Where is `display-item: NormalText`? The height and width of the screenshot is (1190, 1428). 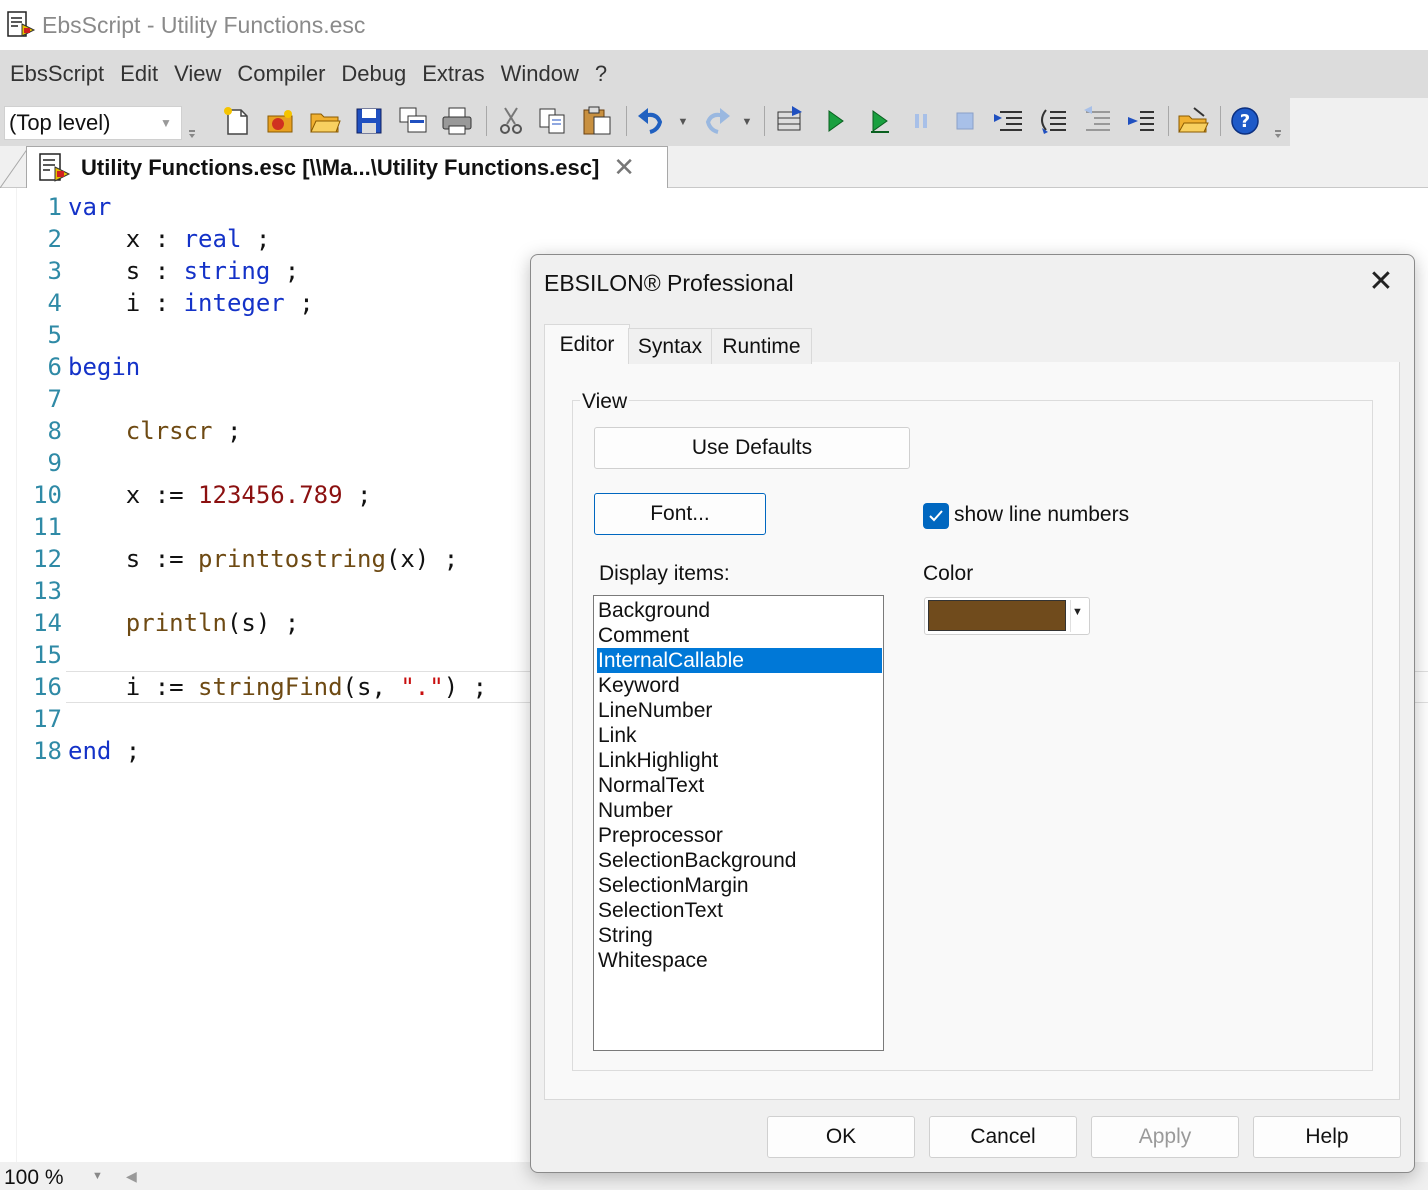 display-item: NormalText is located at coordinates (739, 785).